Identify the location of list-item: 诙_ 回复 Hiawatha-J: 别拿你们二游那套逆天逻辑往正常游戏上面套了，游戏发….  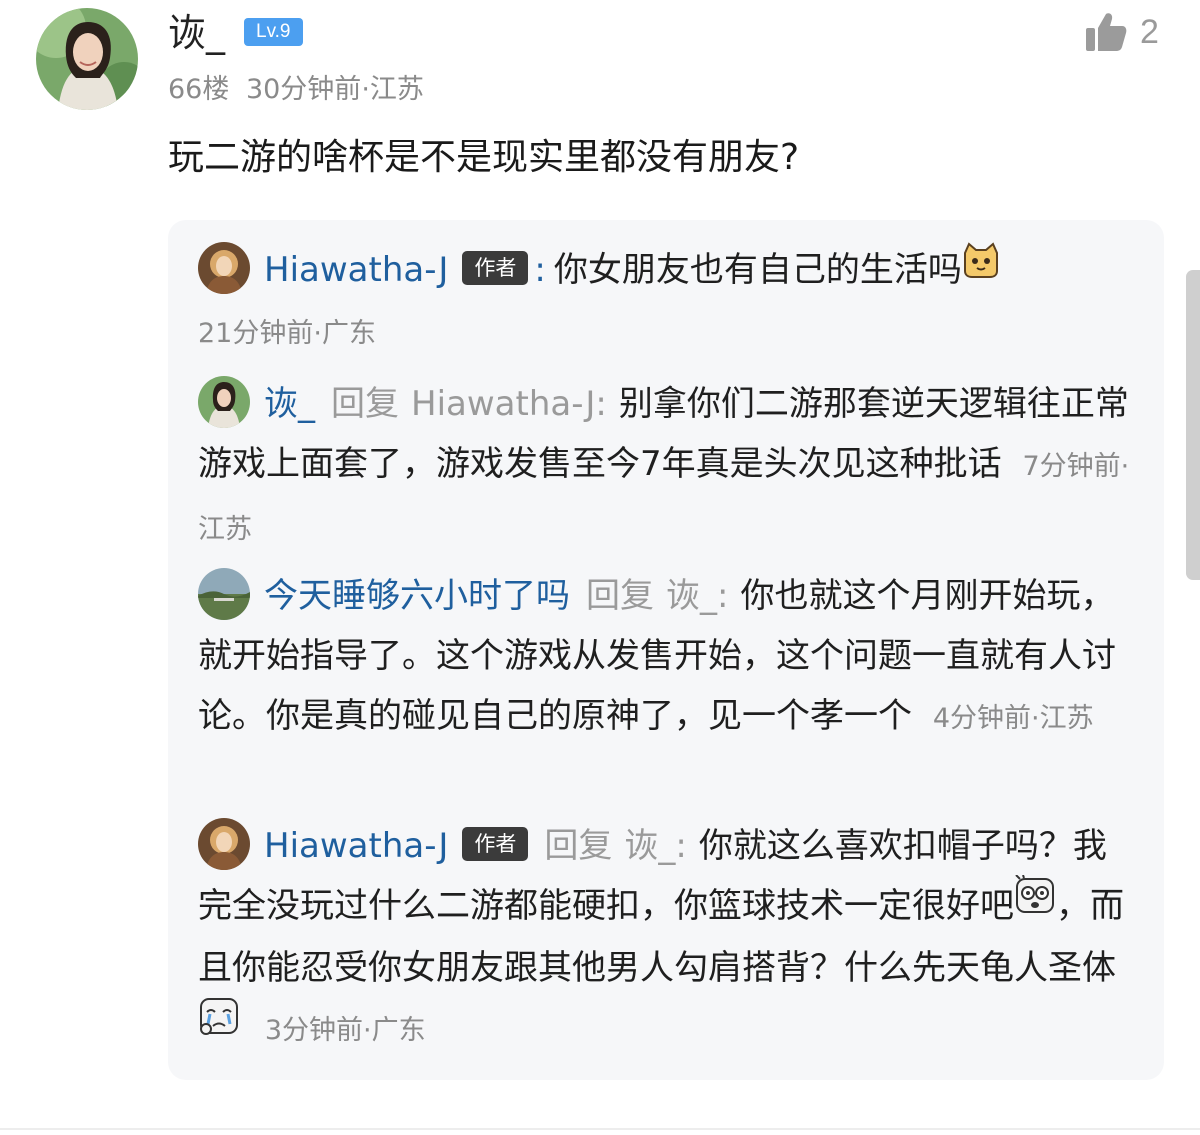
(668, 467).